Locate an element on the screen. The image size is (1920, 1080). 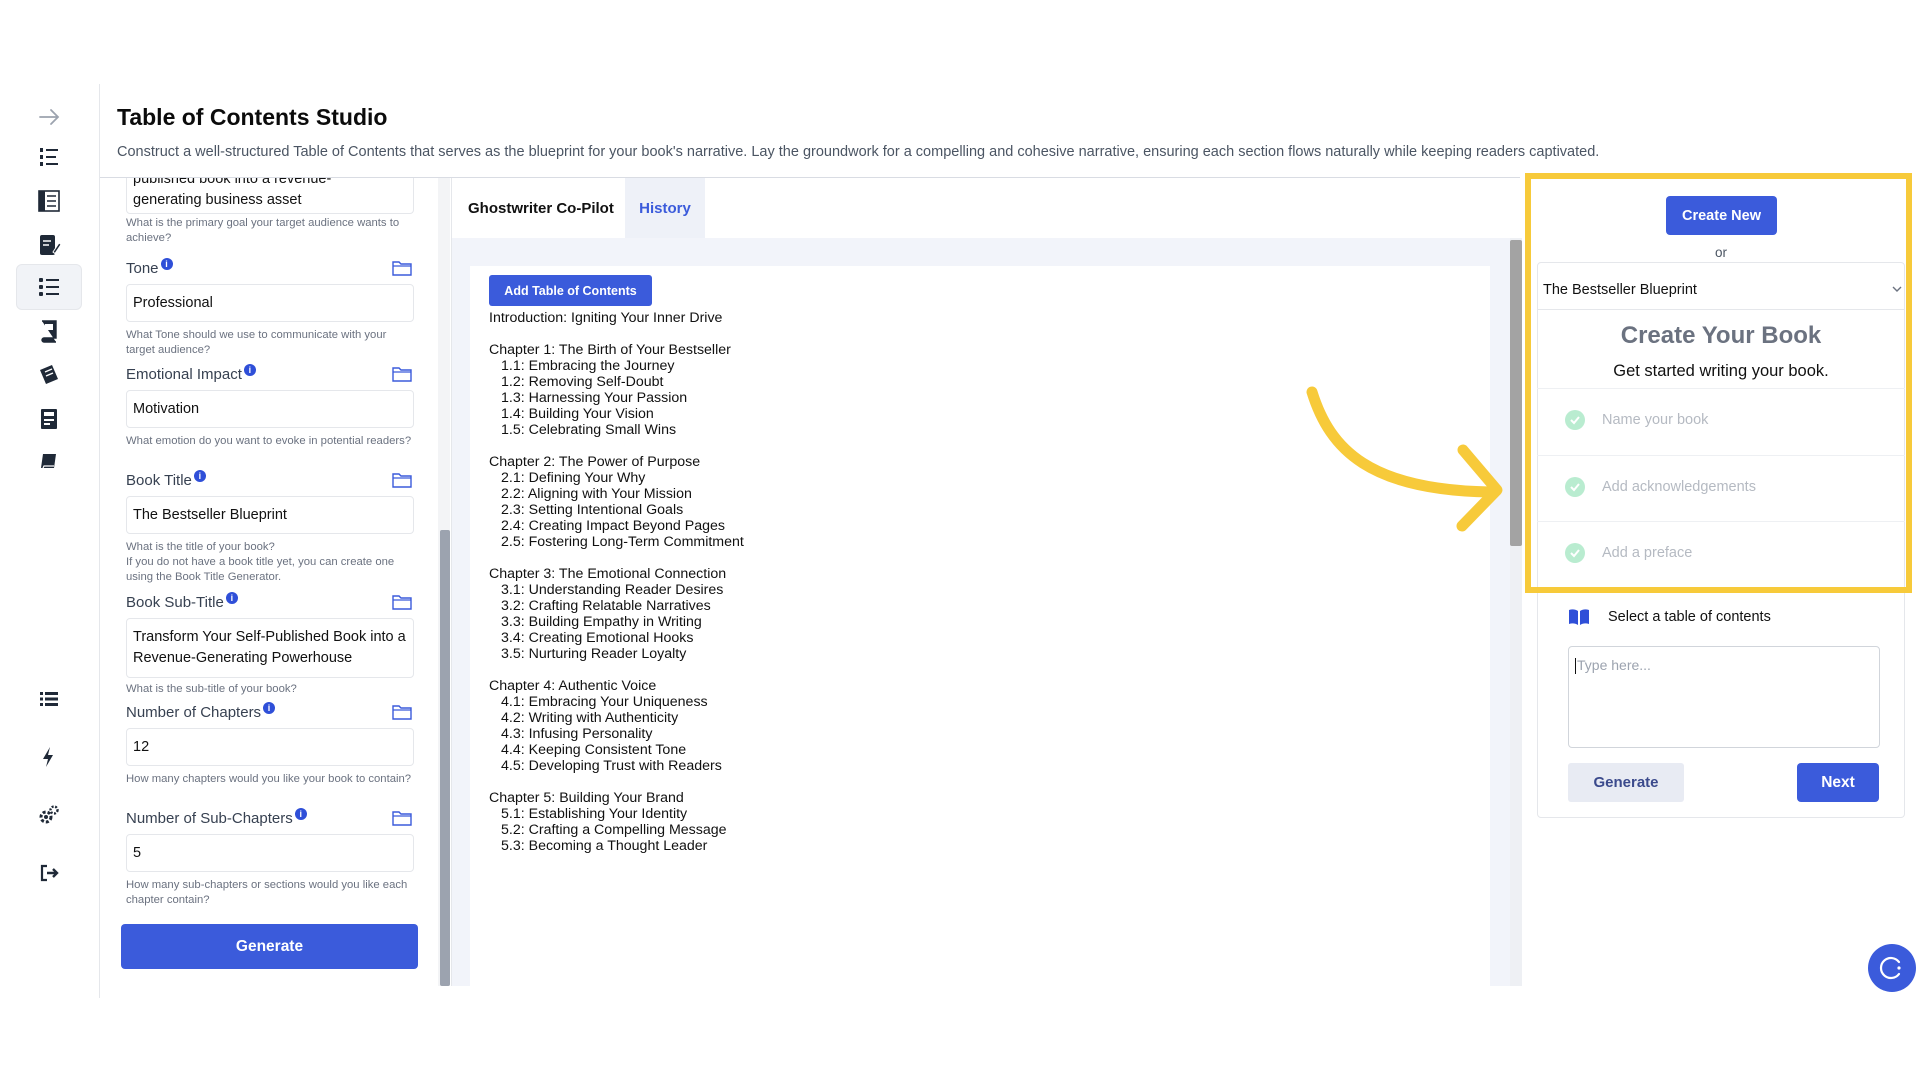
tone-input: Professional is located at coordinates (270, 303).